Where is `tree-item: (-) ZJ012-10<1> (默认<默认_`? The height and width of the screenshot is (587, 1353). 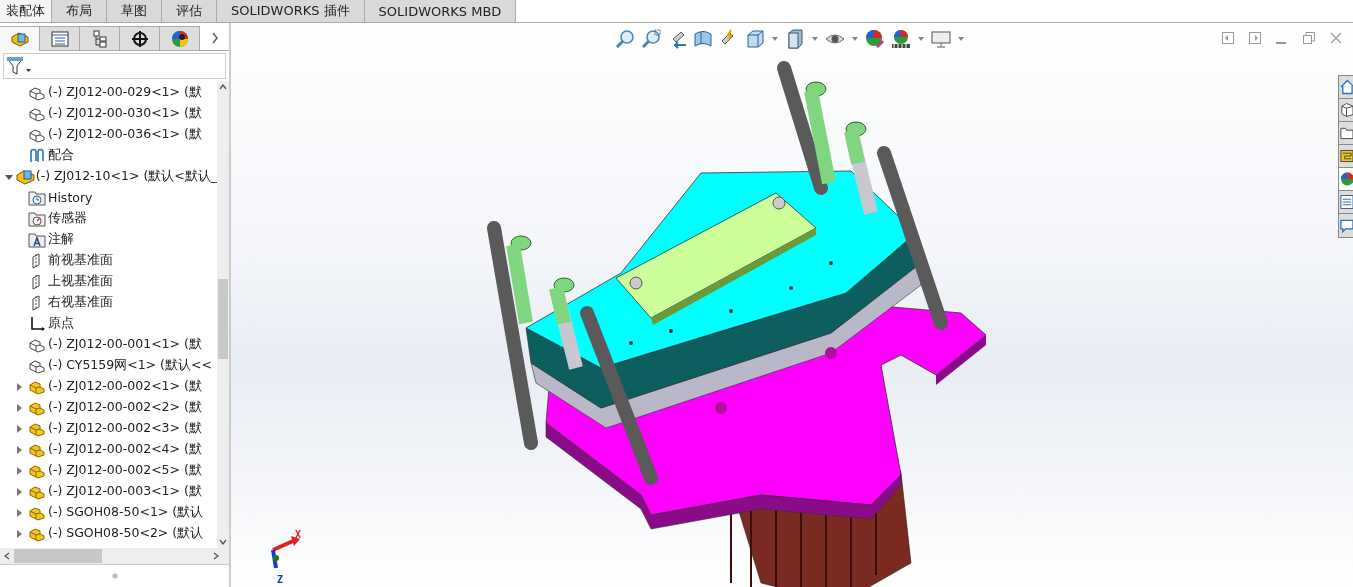
tree-item: (-) ZJ012-10<1> (默认<默认_ is located at coordinates (108, 176).